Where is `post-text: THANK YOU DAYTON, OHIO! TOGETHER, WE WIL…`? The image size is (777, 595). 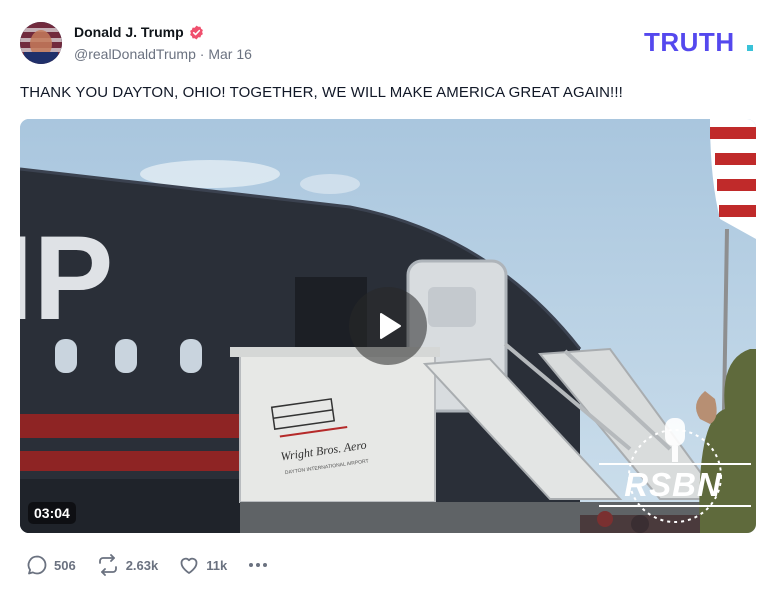
post-text: THANK YOU DAYTON, OHIO! TOGETHER, WE WIL… is located at coordinates (321, 92).